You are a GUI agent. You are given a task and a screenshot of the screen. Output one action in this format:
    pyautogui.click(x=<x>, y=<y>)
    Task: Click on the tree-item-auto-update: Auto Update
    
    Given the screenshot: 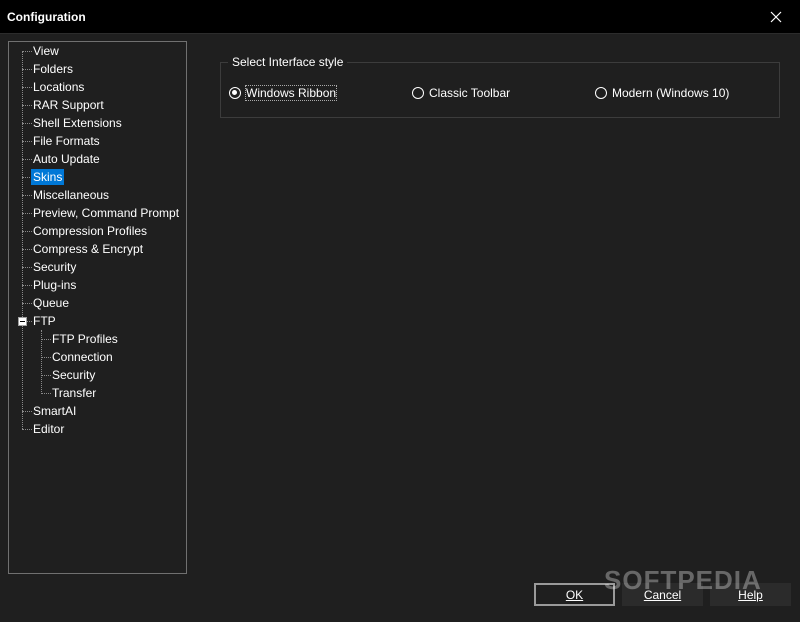 What is the action you would take?
    pyautogui.click(x=66, y=159)
    